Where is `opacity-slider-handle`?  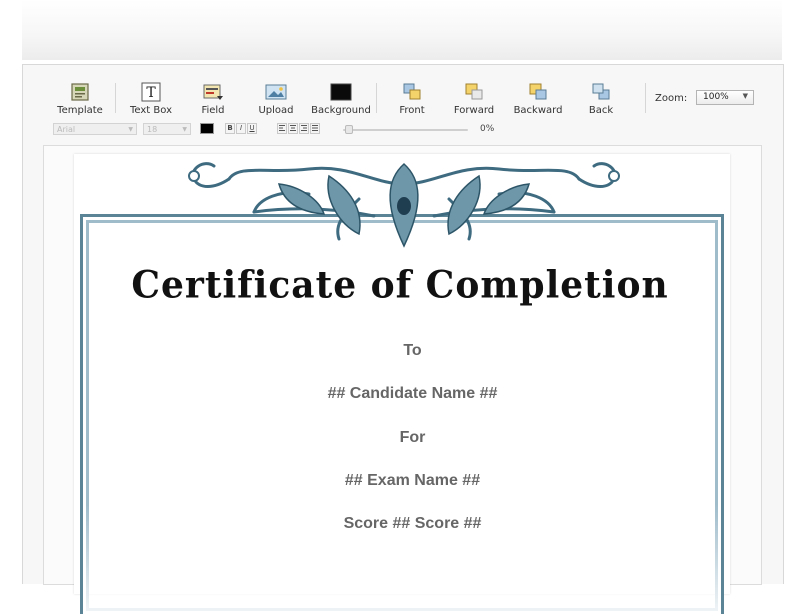 opacity-slider-handle is located at coordinates (349, 129).